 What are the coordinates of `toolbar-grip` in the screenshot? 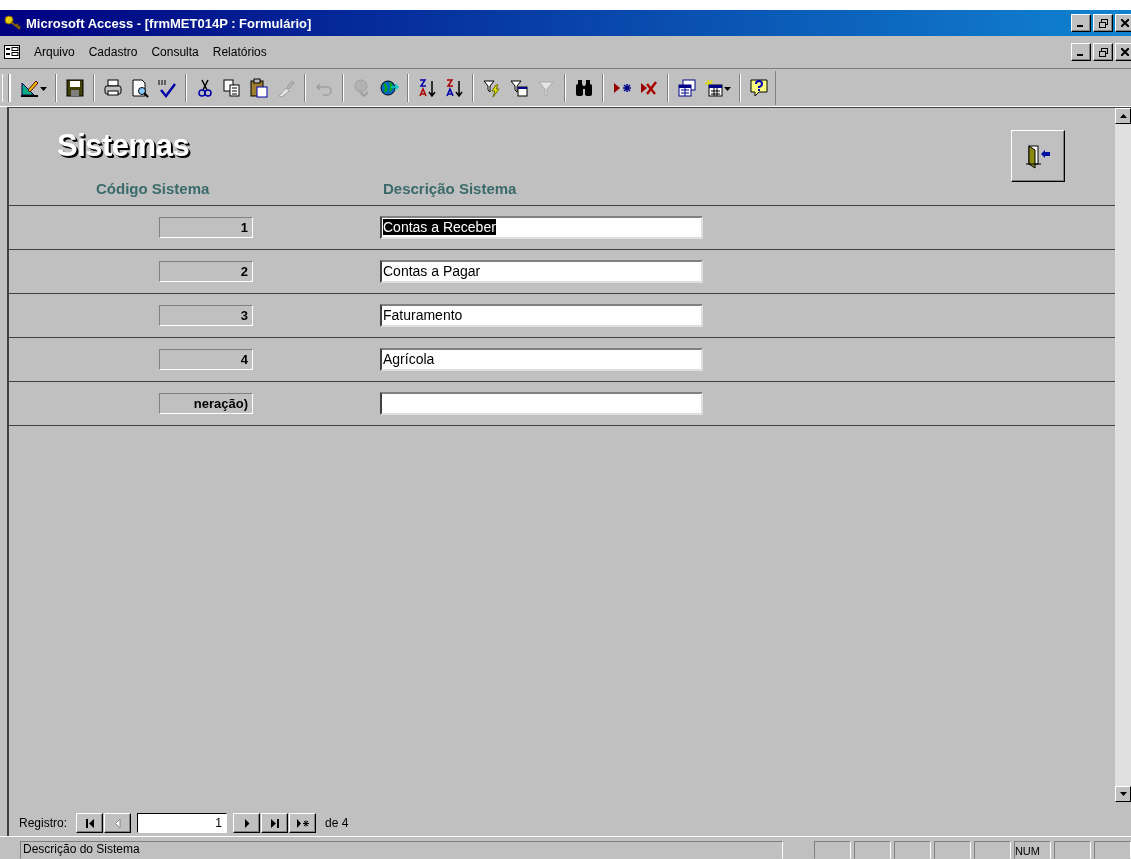 It's located at (5, 87).